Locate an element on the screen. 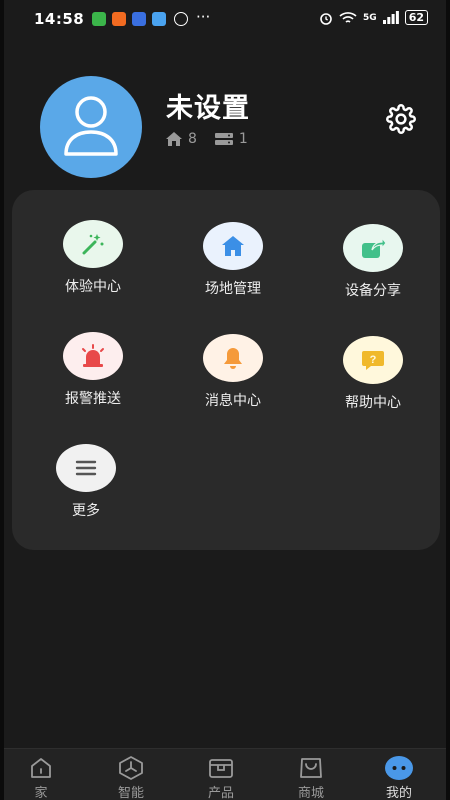 Image resolution: width=450 pixels, height=800 pixels. system-indicators: 5G 62 is located at coordinates (373, 17).